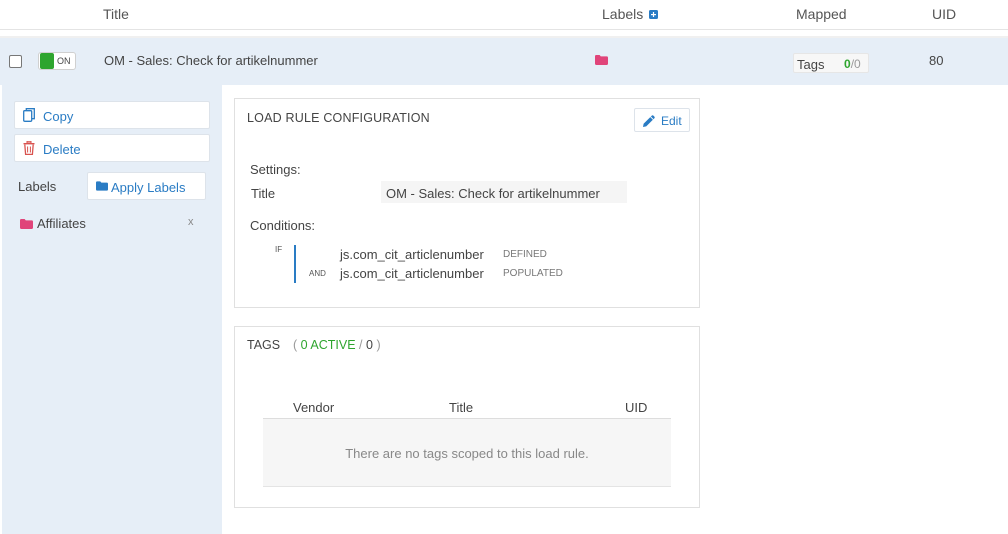  Describe the element at coordinates (62, 149) in the screenshot. I see `delete-label: Delete` at that location.